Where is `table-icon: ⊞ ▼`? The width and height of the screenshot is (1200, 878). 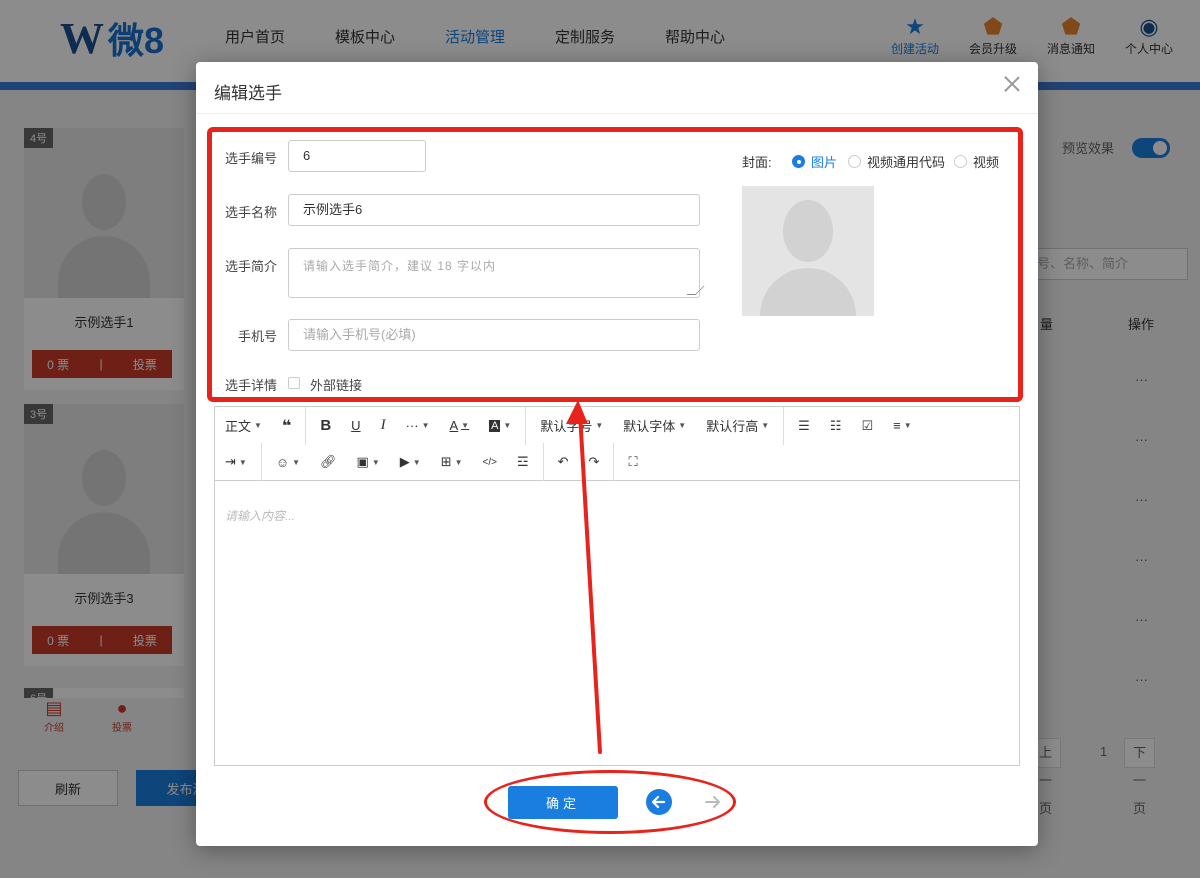
table-icon: ⊞ ▼ is located at coordinates (452, 462).